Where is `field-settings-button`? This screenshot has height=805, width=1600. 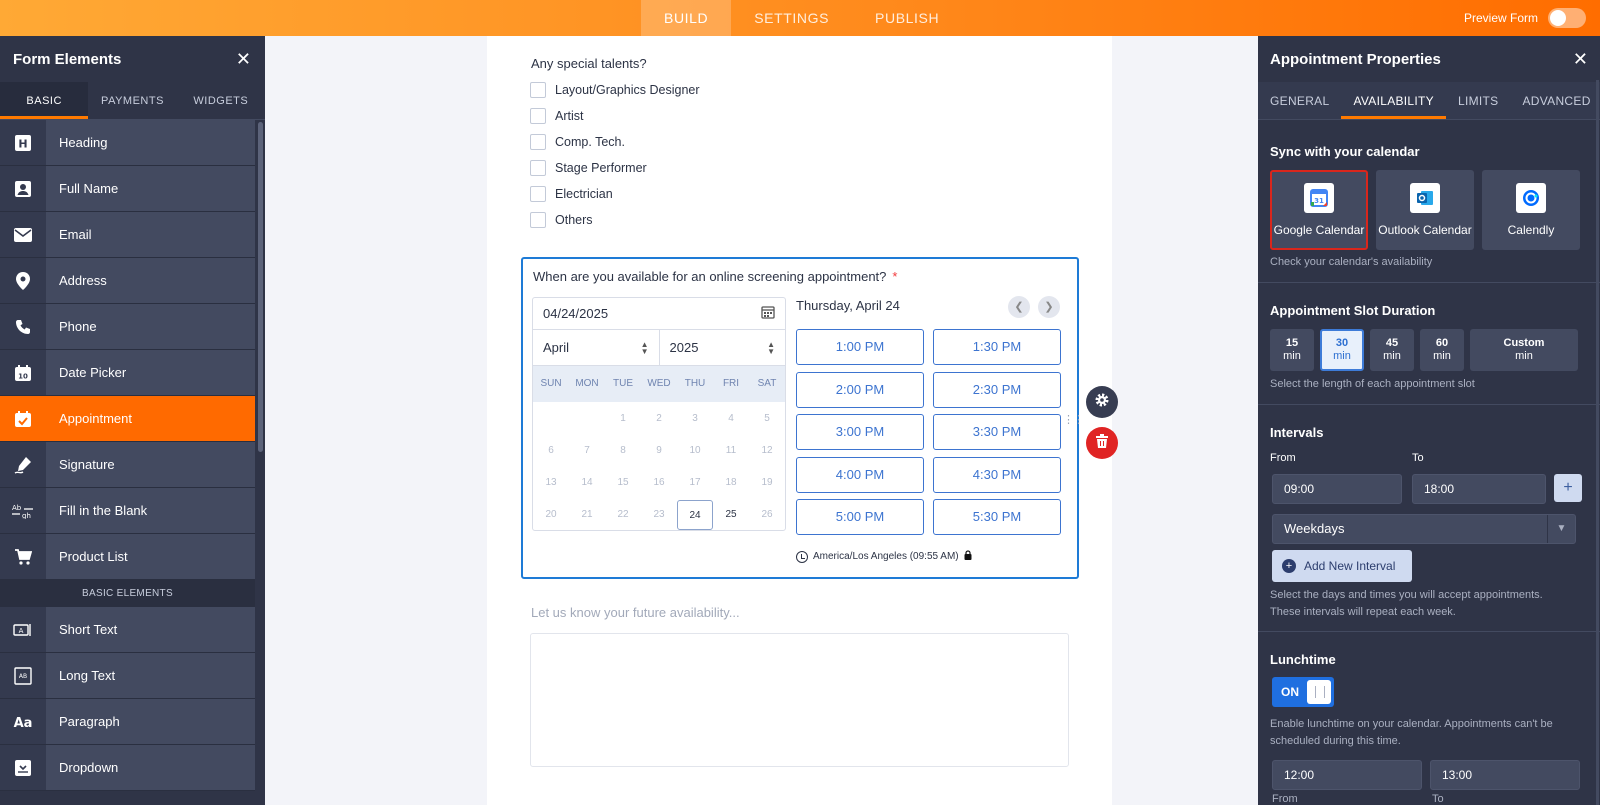
field-settings-button is located at coordinates (1102, 402).